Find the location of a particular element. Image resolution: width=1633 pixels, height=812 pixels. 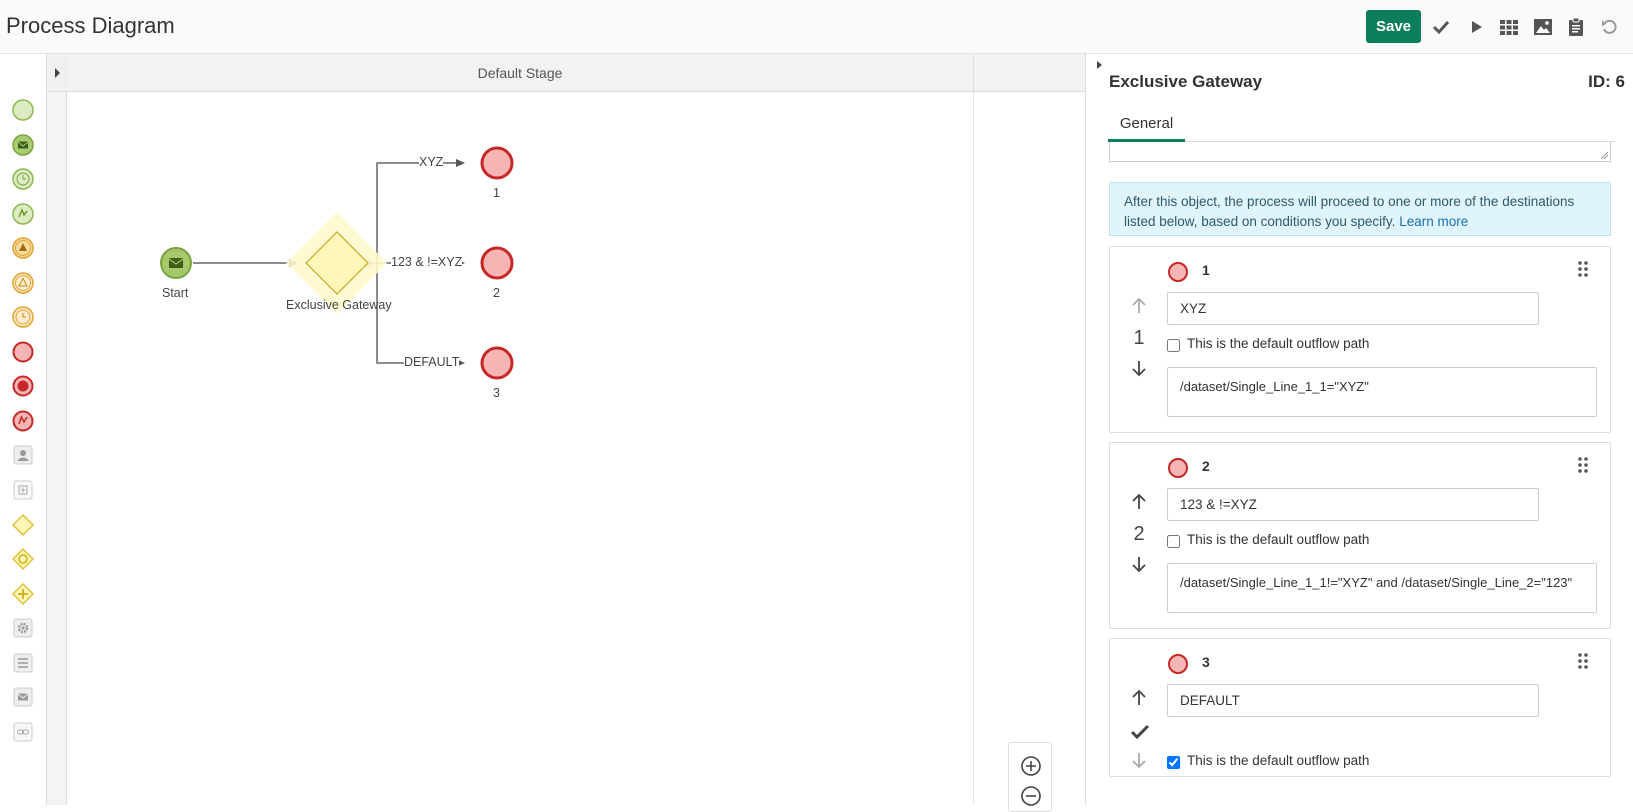

tab-general: General is located at coordinates (1146, 126).